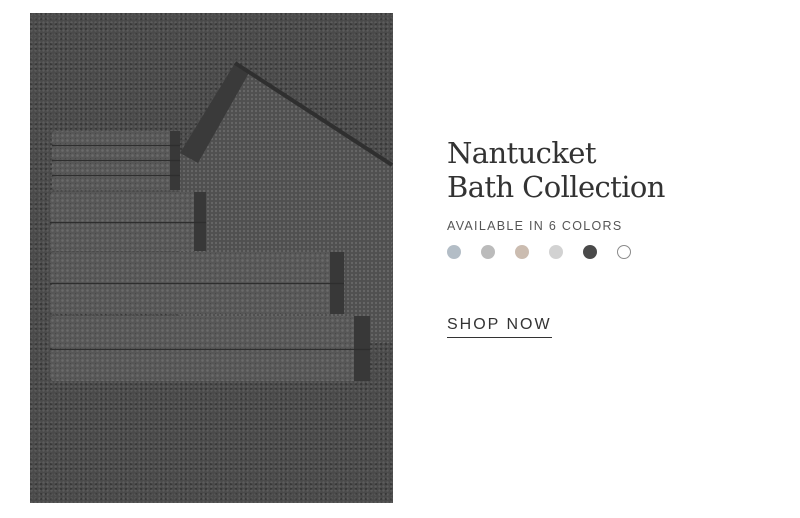 This screenshot has height=518, width=800. Describe the element at coordinates (488, 252) in the screenshot. I see `color-swatch-gray` at that location.